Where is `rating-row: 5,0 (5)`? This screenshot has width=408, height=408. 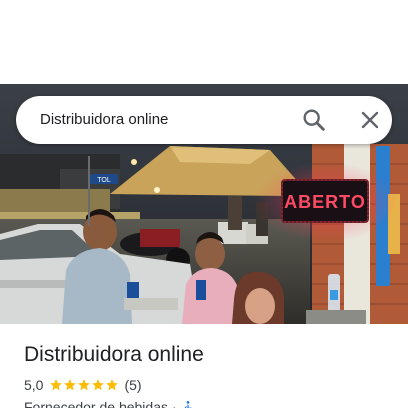 rating-row: 5,0 (5) is located at coordinates (83, 385).